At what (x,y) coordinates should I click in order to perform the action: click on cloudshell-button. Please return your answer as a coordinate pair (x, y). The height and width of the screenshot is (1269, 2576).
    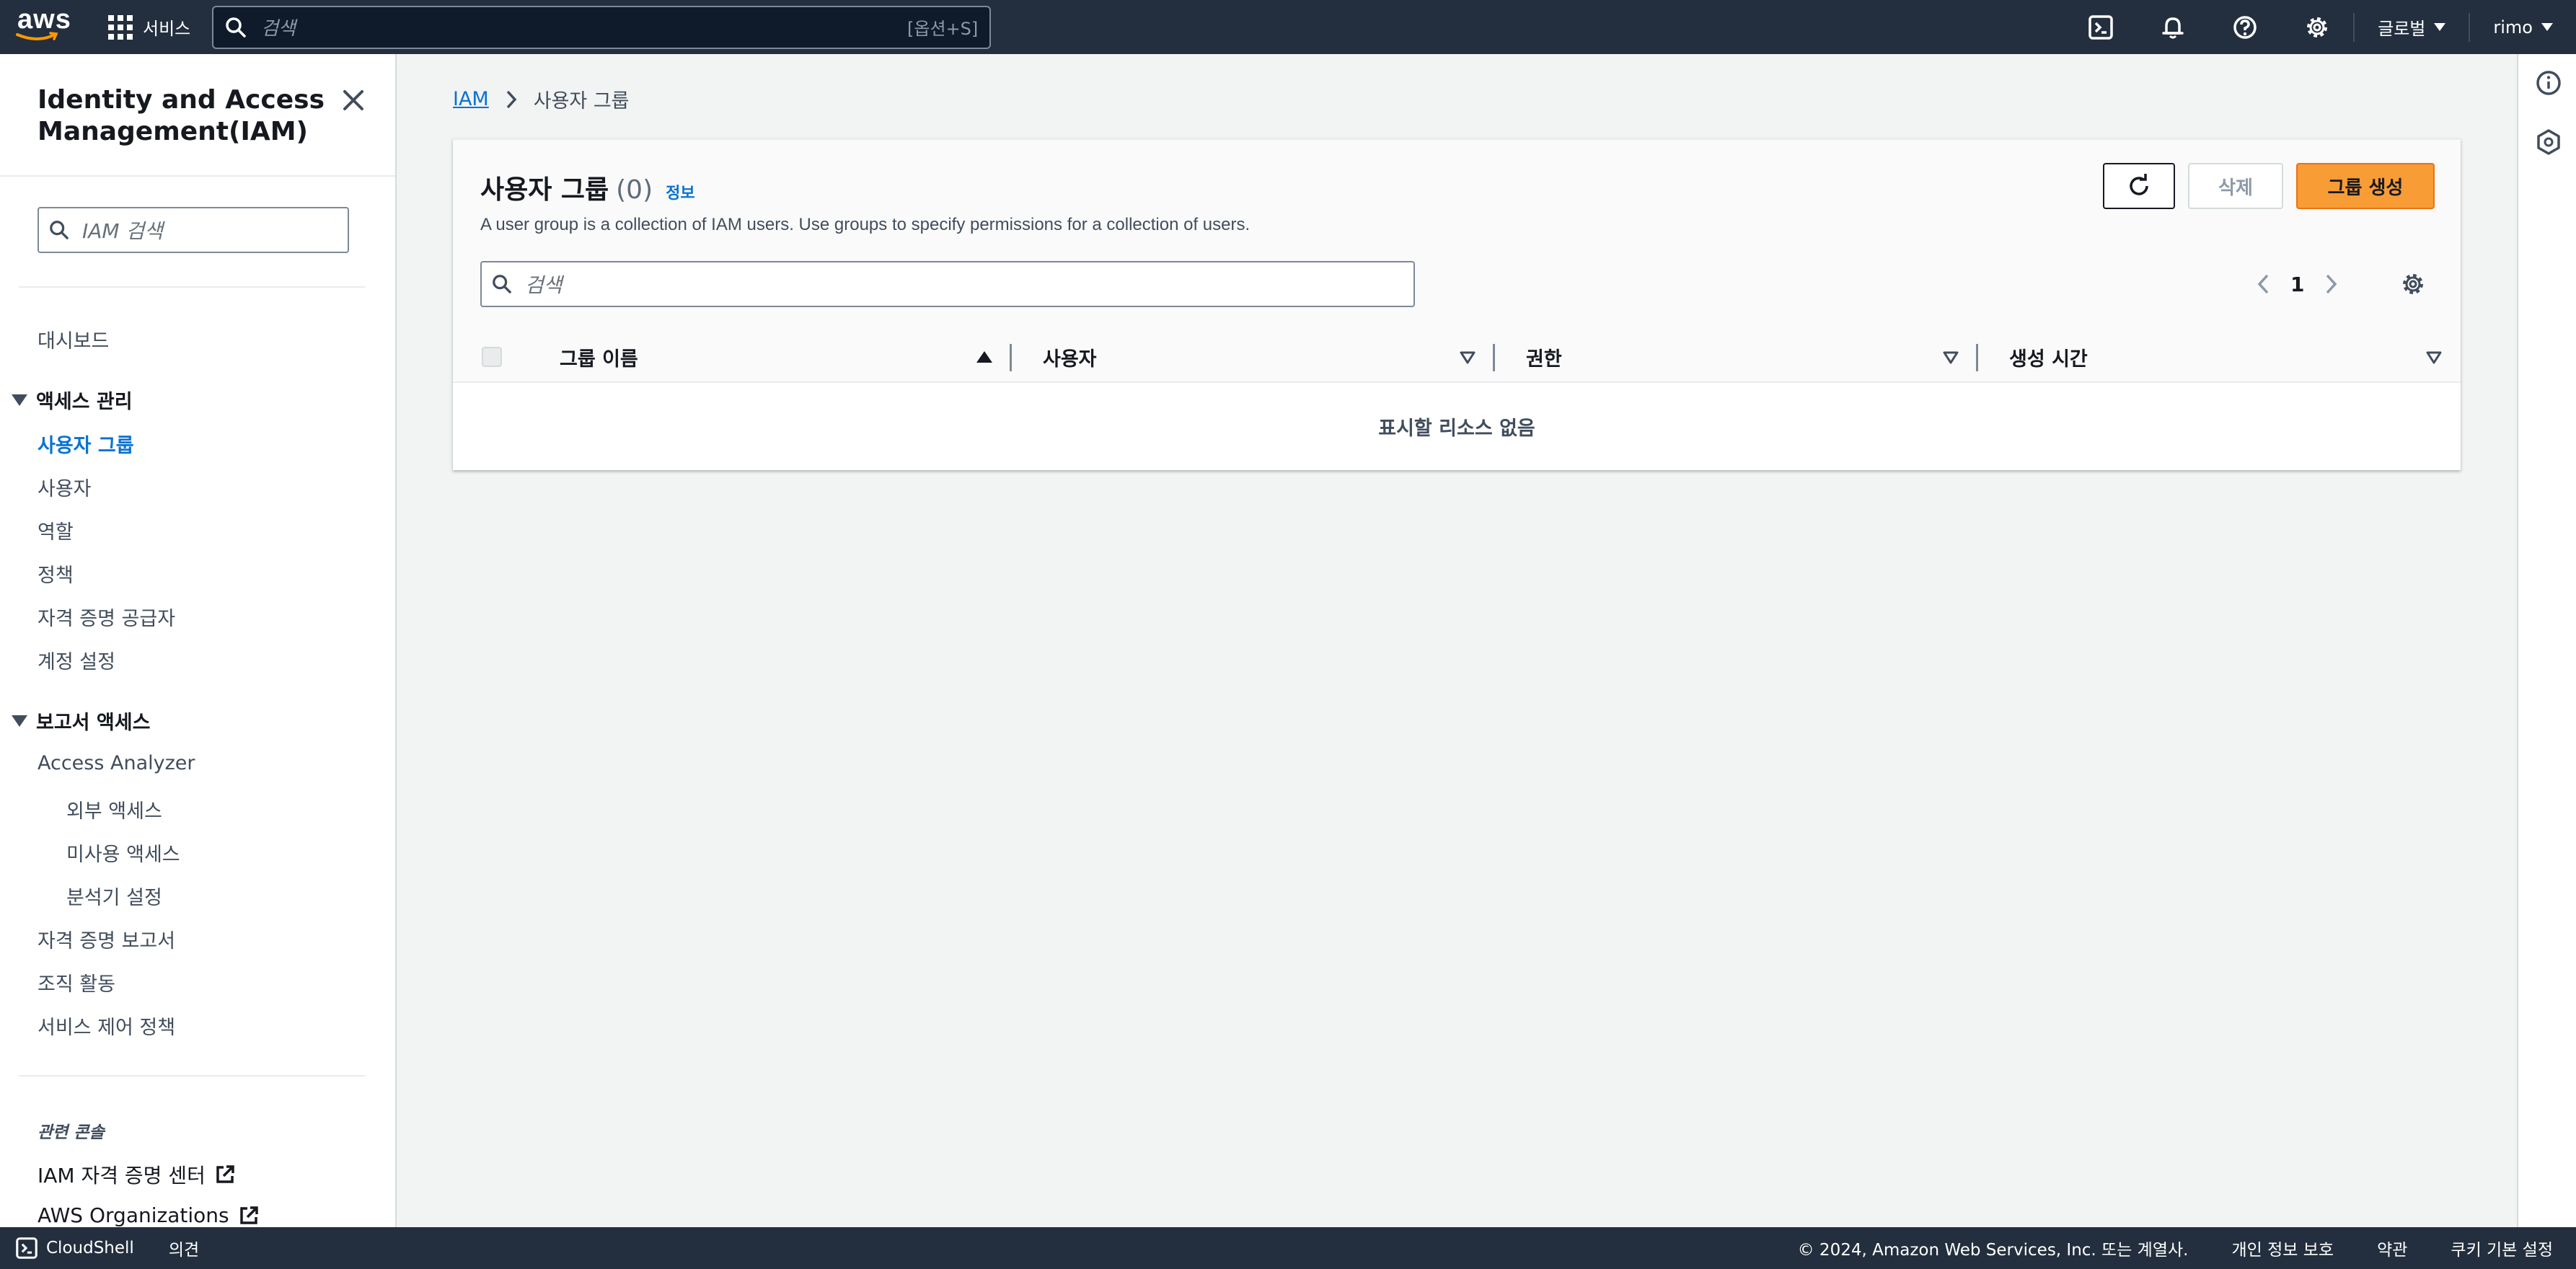
    Looking at the image, I should click on (2101, 27).